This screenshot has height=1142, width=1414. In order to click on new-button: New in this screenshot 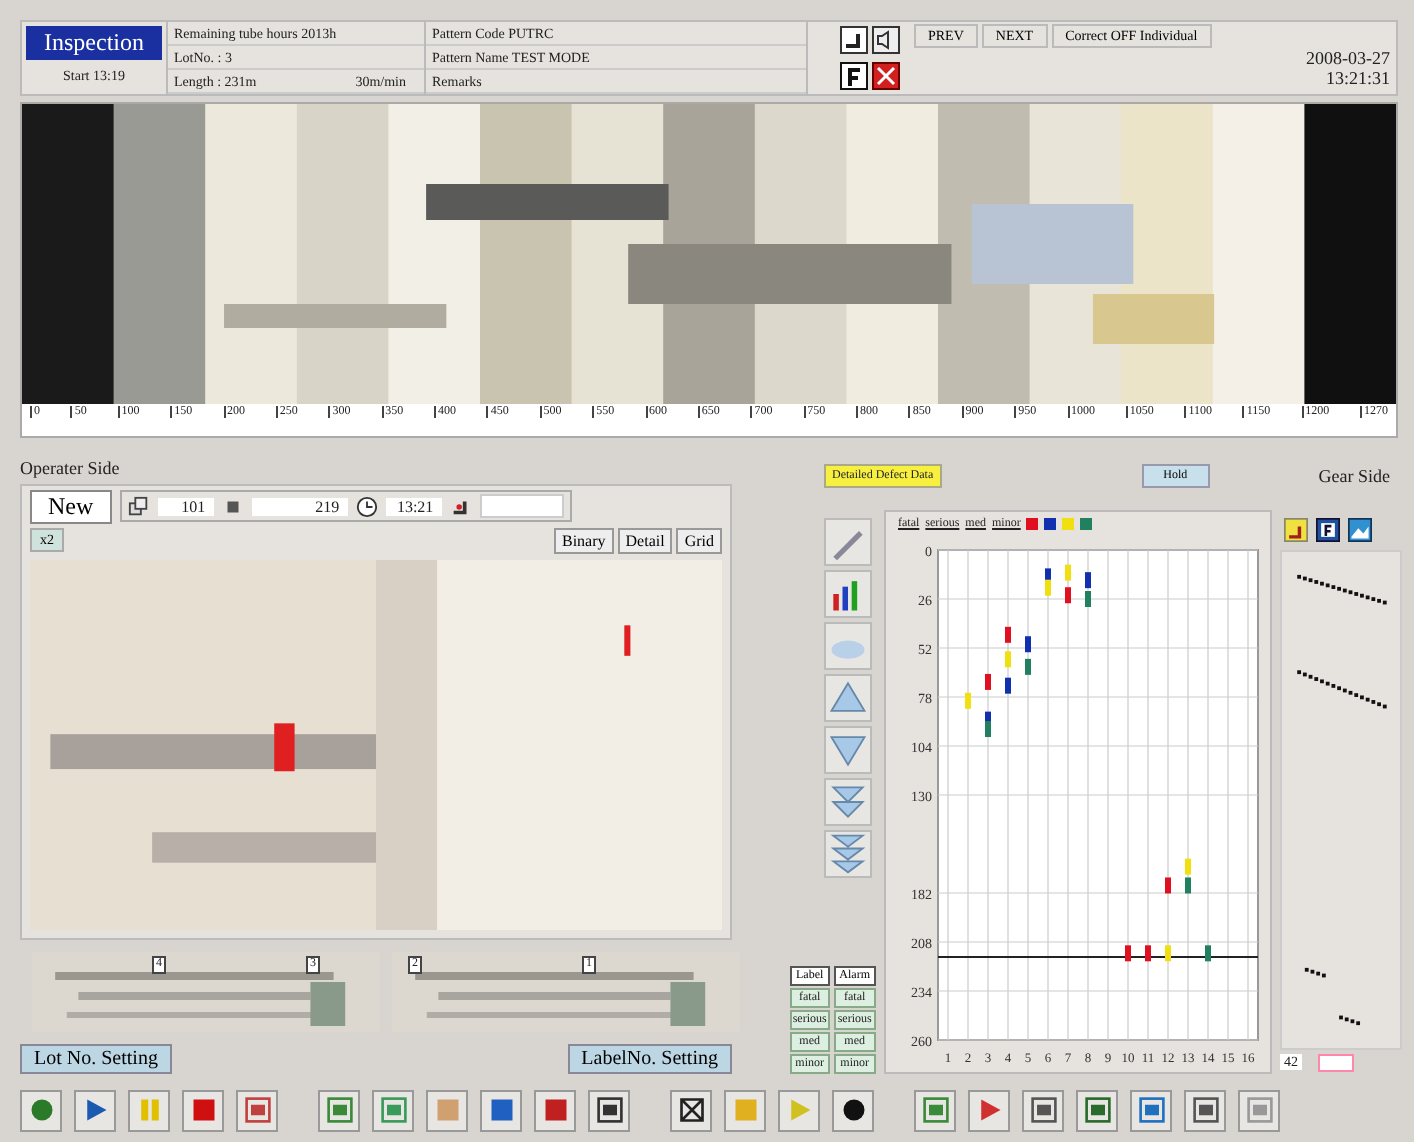, I will do `click(71, 506)`.